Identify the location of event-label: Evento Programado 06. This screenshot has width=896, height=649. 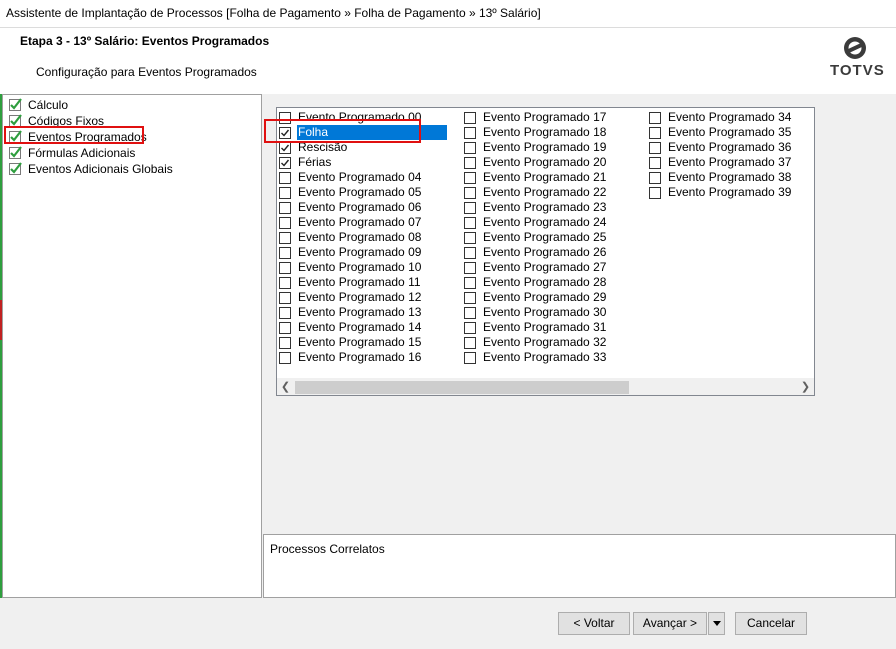
(360, 207).